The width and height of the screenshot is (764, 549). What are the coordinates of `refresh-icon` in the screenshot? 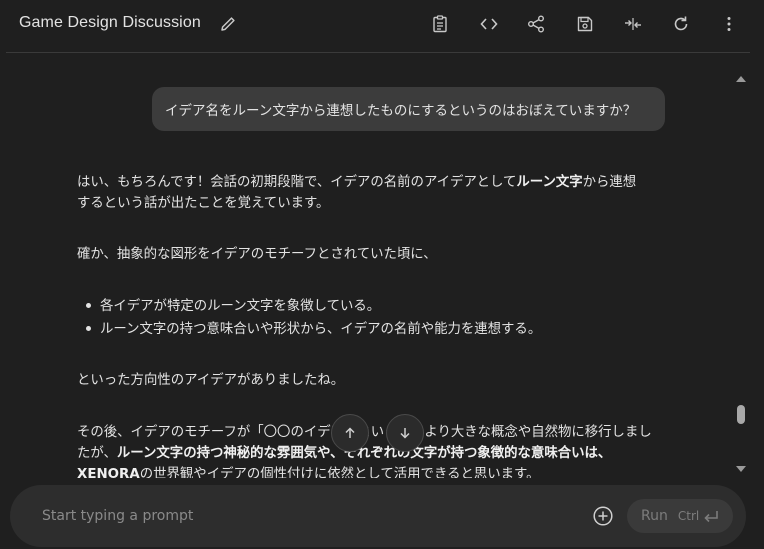 It's located at (681, 23).